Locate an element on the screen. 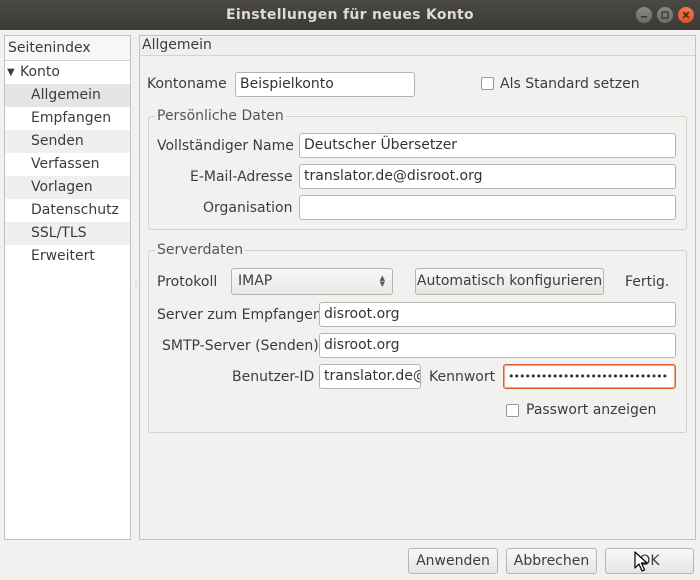 This screenshot has height=580, width=700. fullname-input: Deutscher Übersetzer is located at coordinates (487, 145).